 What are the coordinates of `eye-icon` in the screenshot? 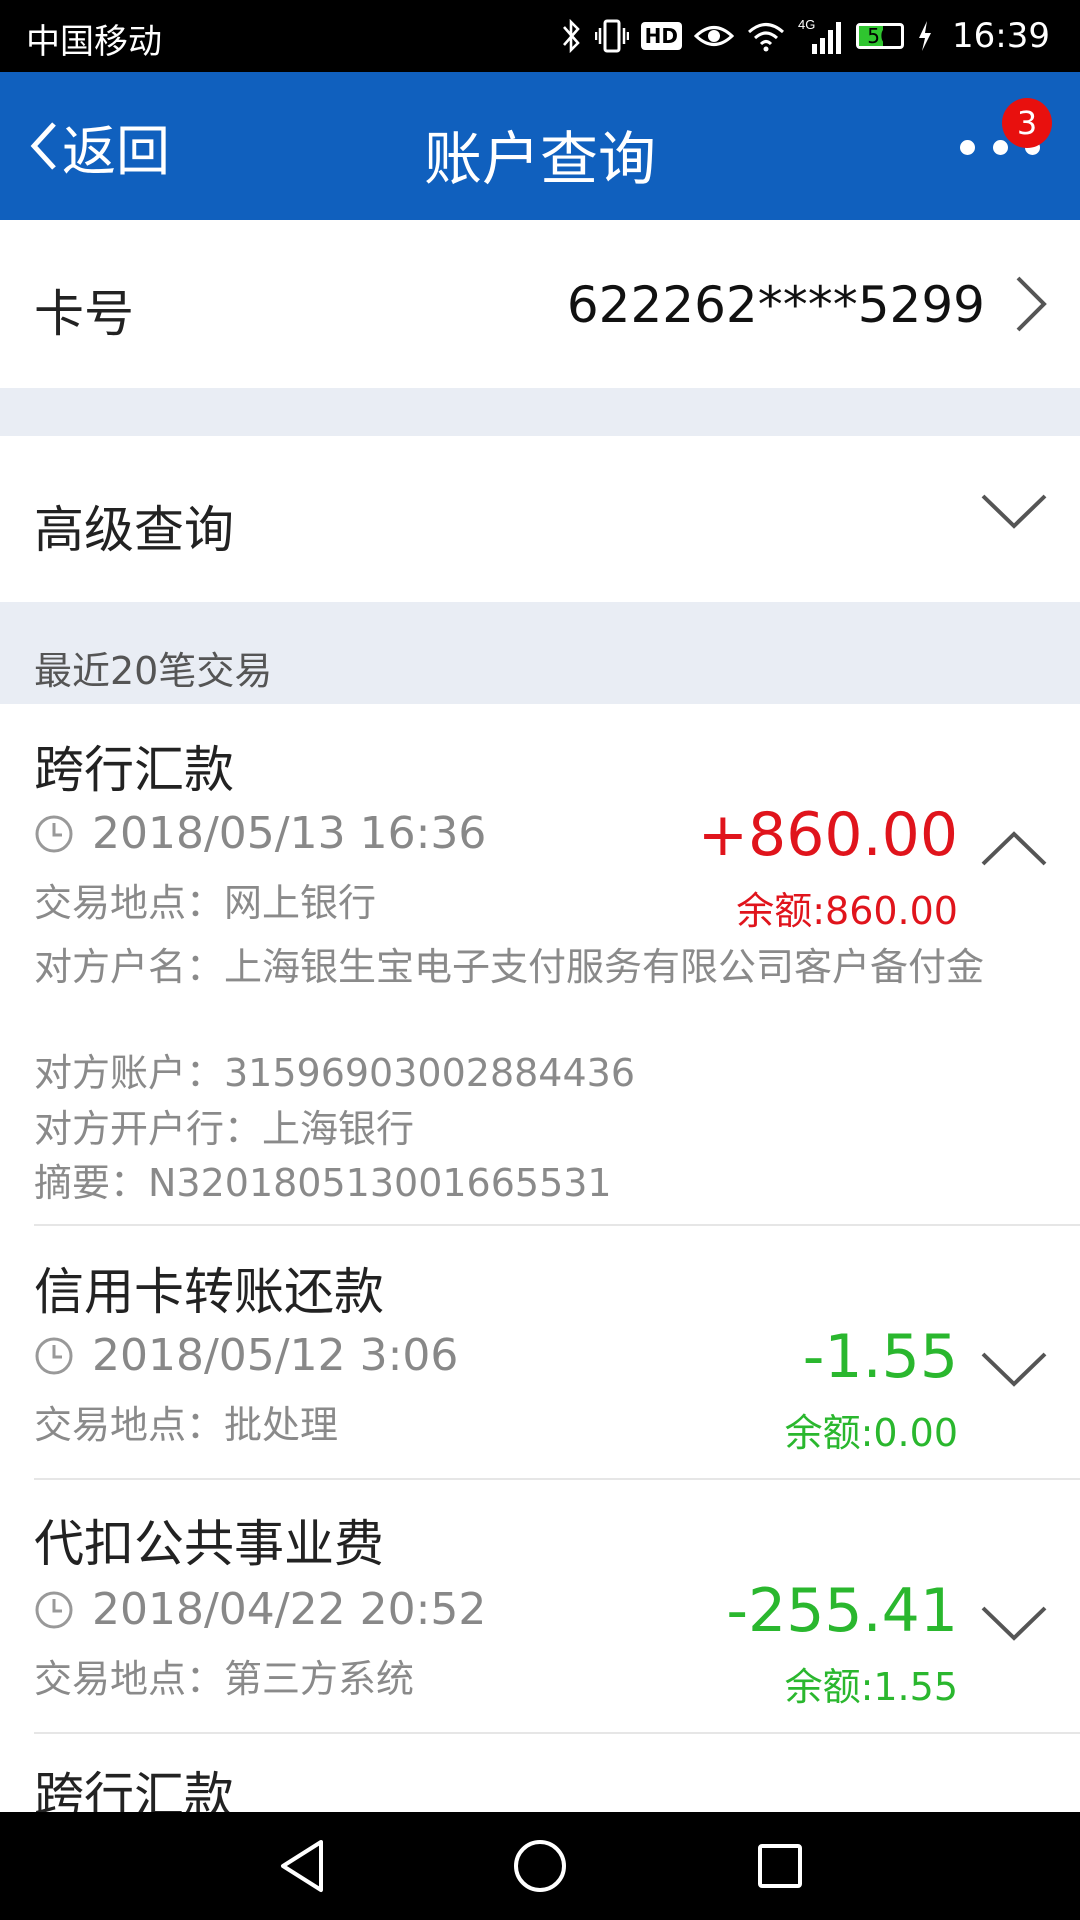 It's located at (714, 36).